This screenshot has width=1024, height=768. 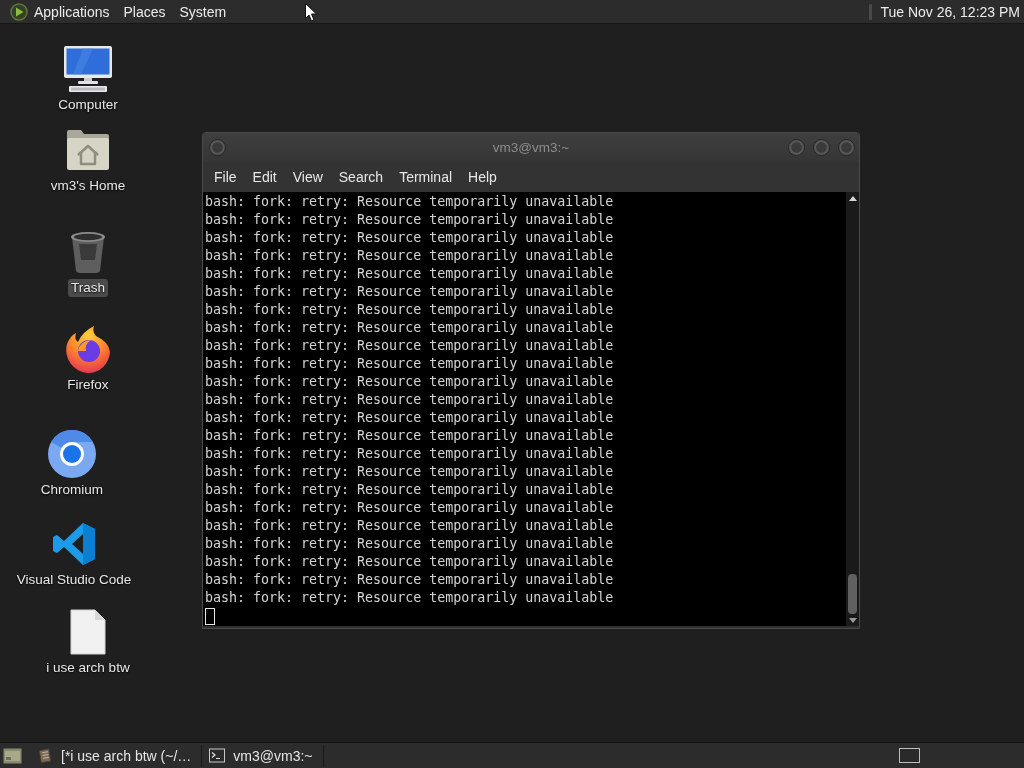 I want to click on vscode-icon, so click(x=74, y=544).